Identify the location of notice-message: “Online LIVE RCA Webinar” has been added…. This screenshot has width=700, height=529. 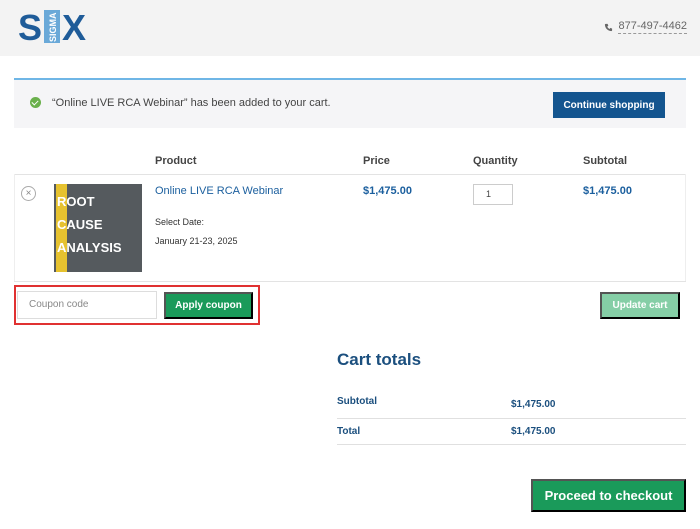
(191, 103).